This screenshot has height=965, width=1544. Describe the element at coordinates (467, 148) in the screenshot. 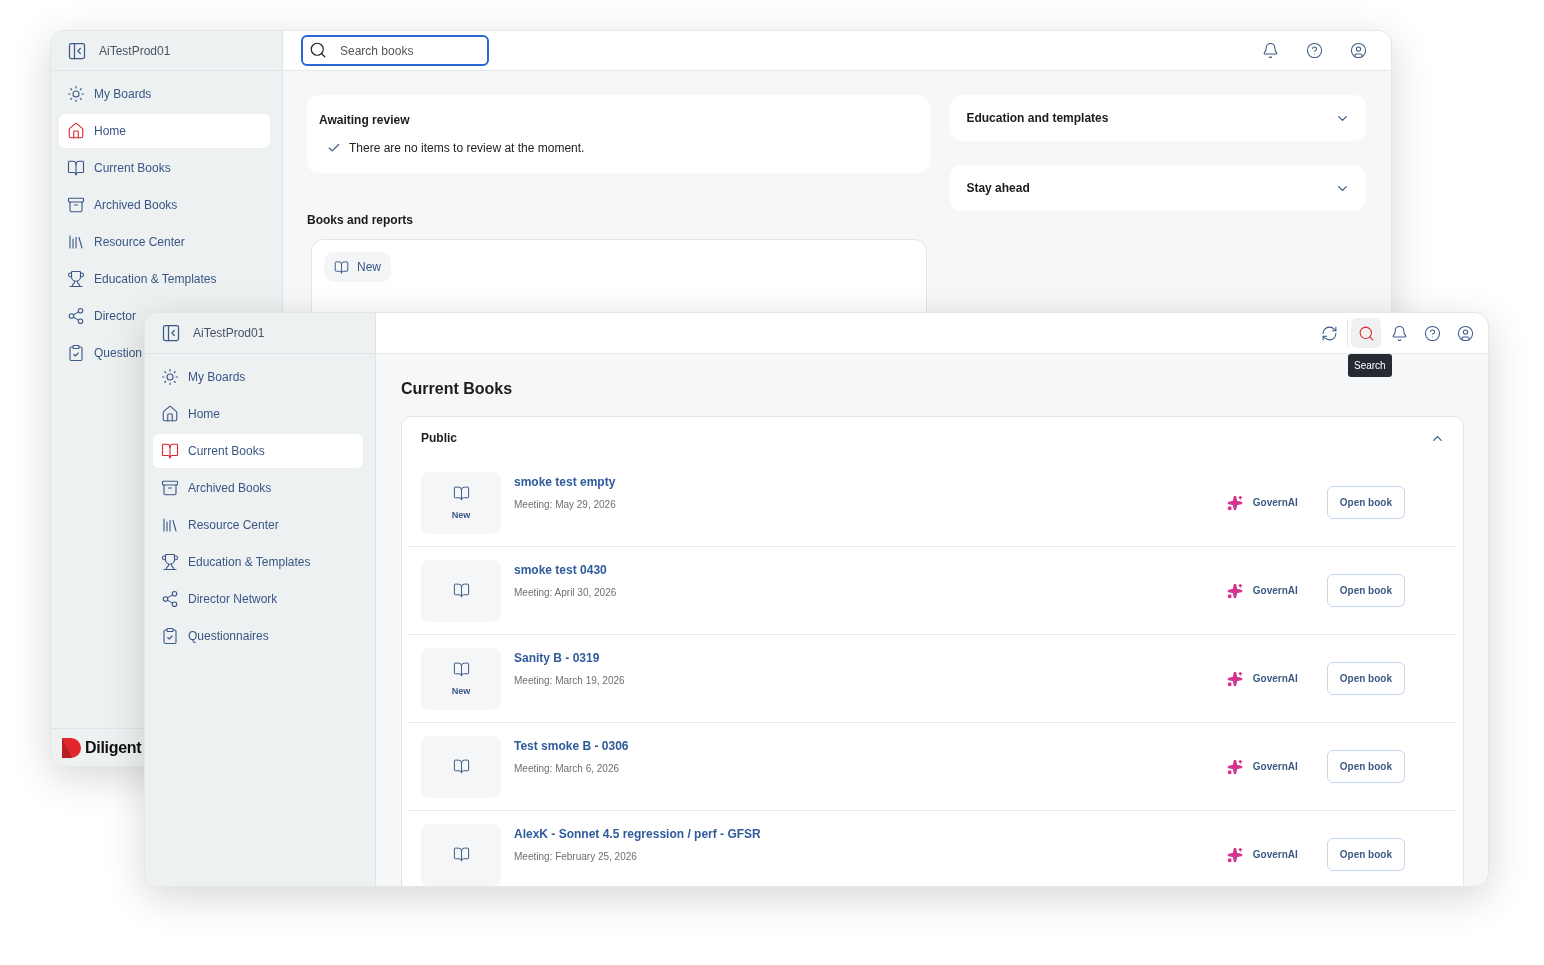

I see `empty-message: There are no items to review at the moment.` at that location.